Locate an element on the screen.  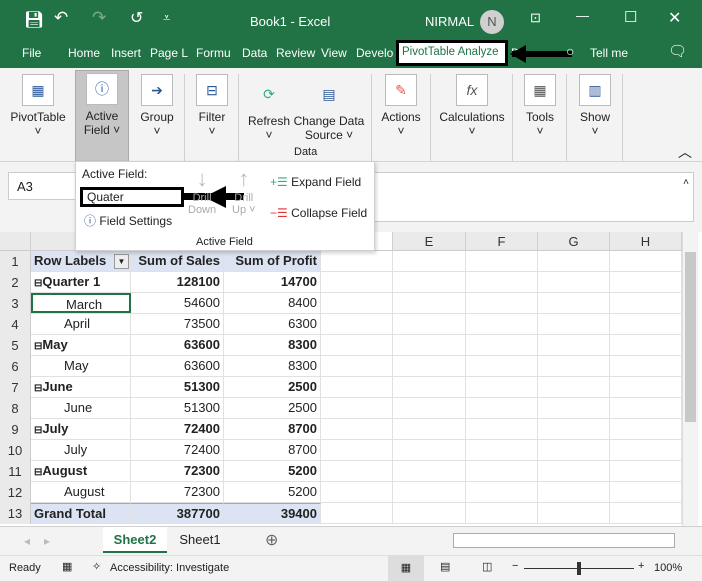
refresh-button: ⟳ Refresh ˅ is located at coordinates (269, 109).